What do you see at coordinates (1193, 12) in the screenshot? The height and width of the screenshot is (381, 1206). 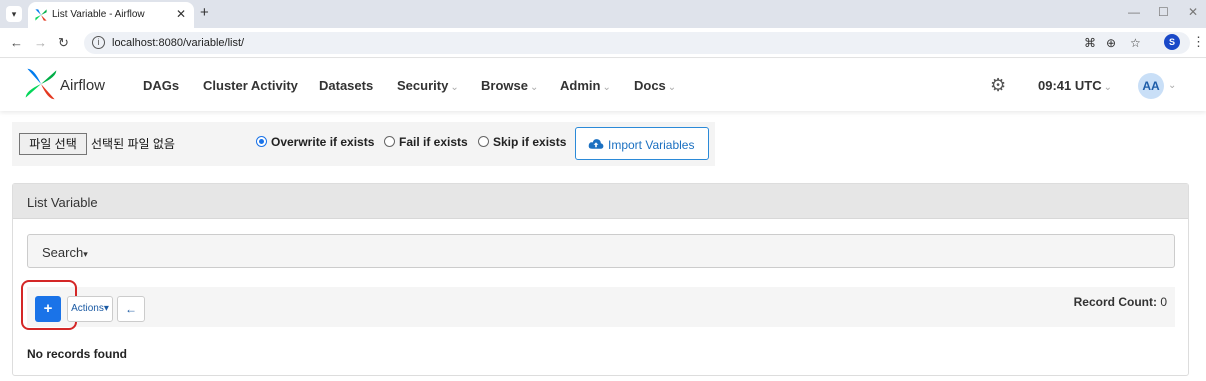 I see `window-close-icon: ✕` at bounding box center [1193, 12].